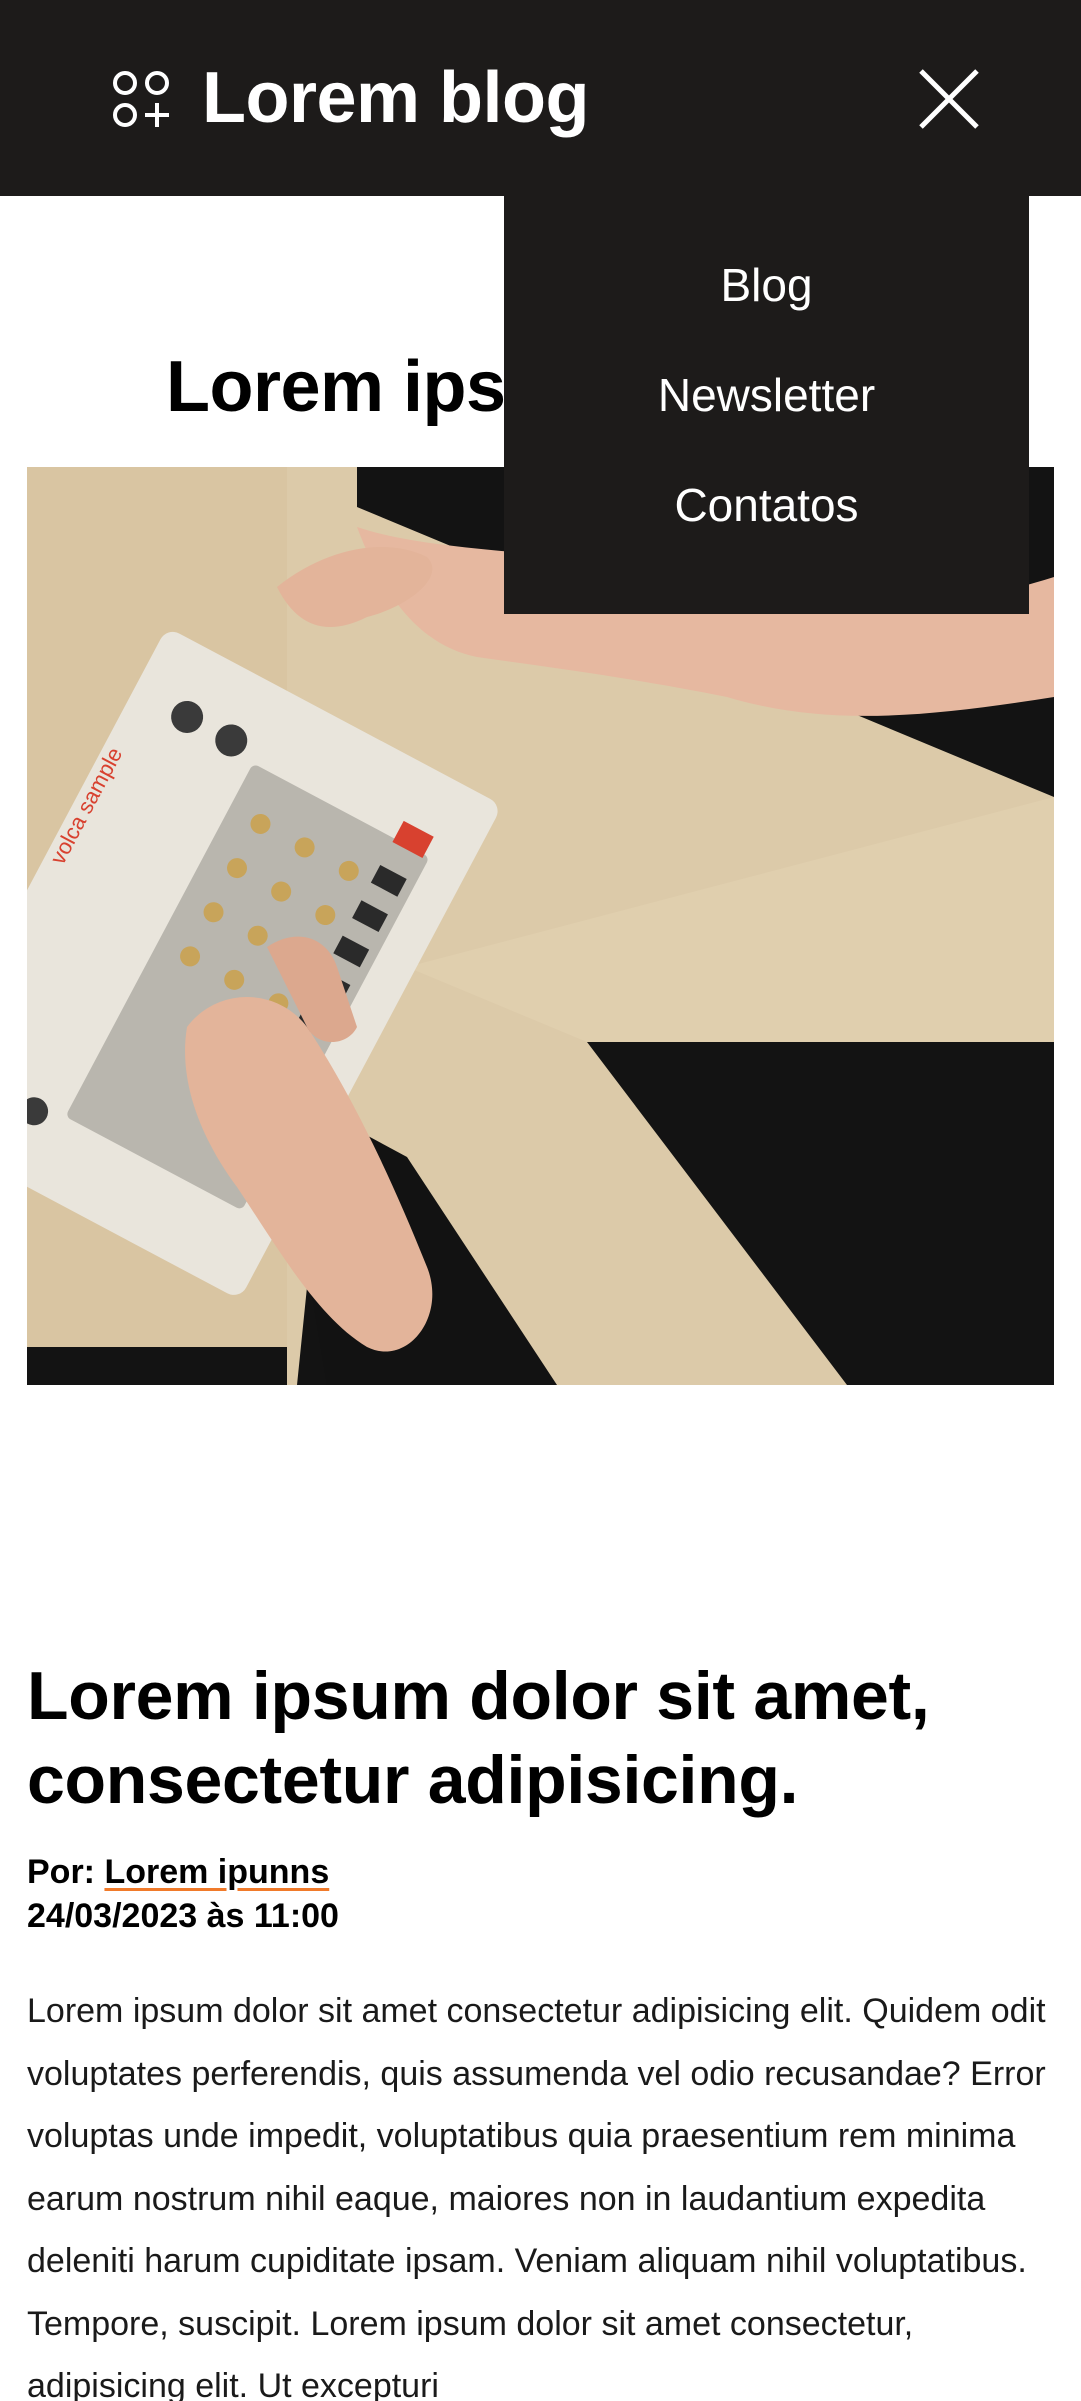  I want to click on author-line: Por: Lorem ipunns, so click(477, 1872).